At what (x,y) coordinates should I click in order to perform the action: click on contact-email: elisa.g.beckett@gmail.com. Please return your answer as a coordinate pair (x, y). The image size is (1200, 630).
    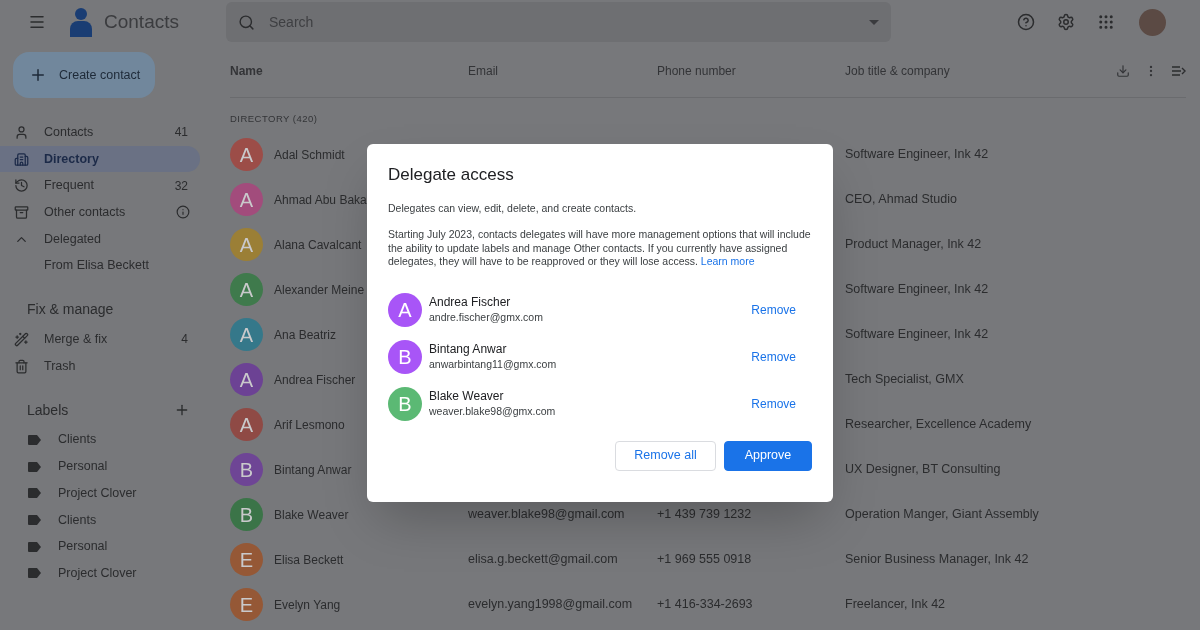
    Looking at the image, I should click on (543, 559).